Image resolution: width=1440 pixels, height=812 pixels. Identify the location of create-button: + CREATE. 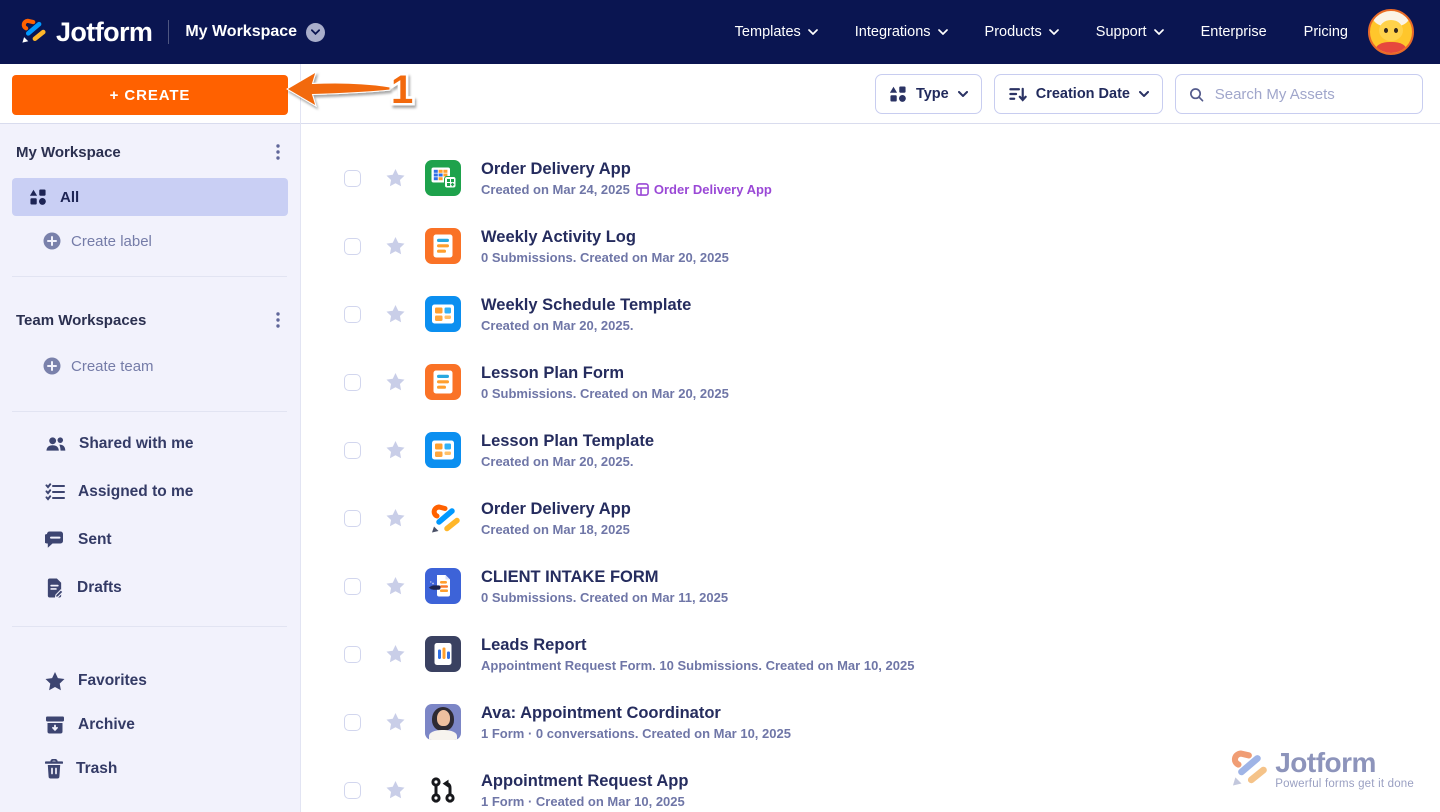
(150, 95).